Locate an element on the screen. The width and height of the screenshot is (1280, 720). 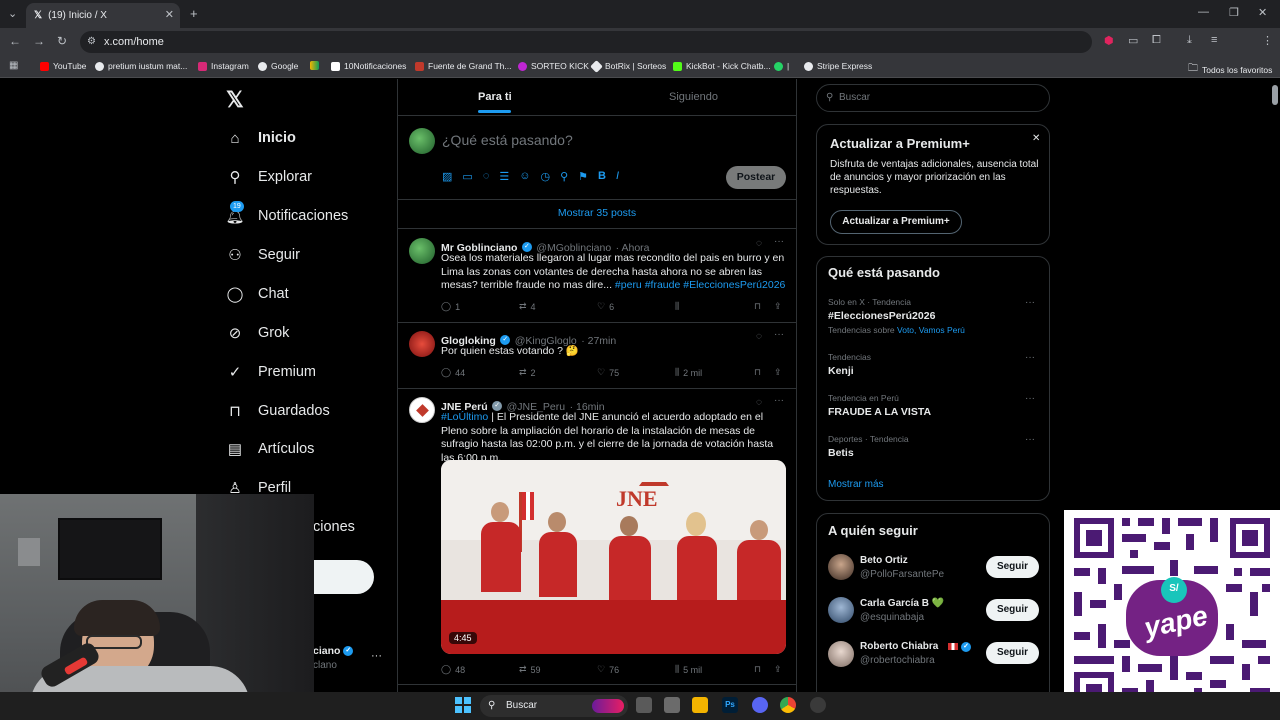
bookmark-whatsapp: | is located at coordinates (781, 66).